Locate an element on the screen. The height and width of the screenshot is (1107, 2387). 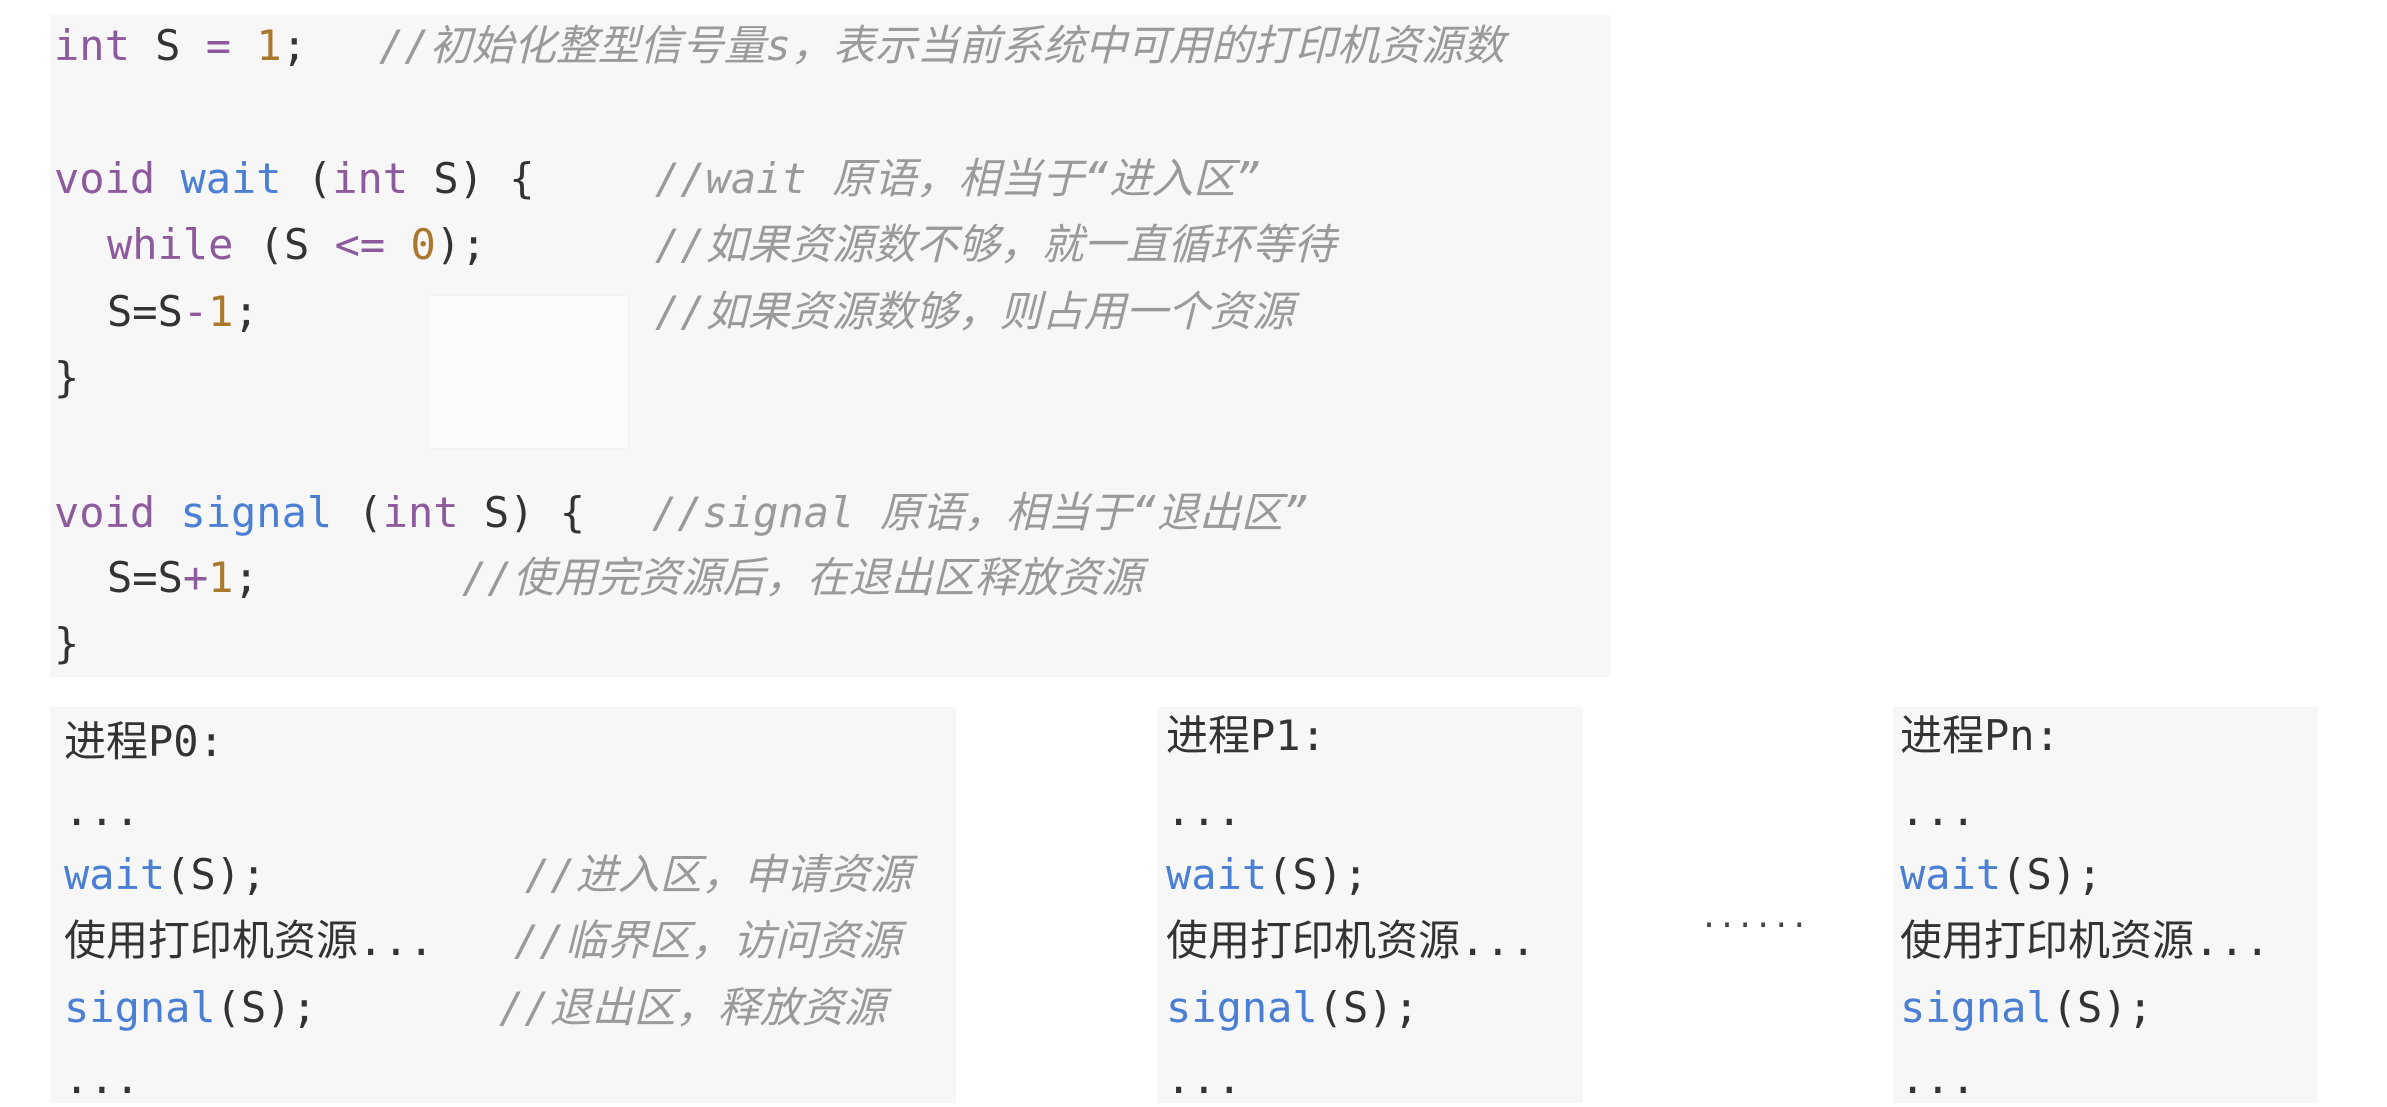
number: 0 is located at coordinates (423, 244).